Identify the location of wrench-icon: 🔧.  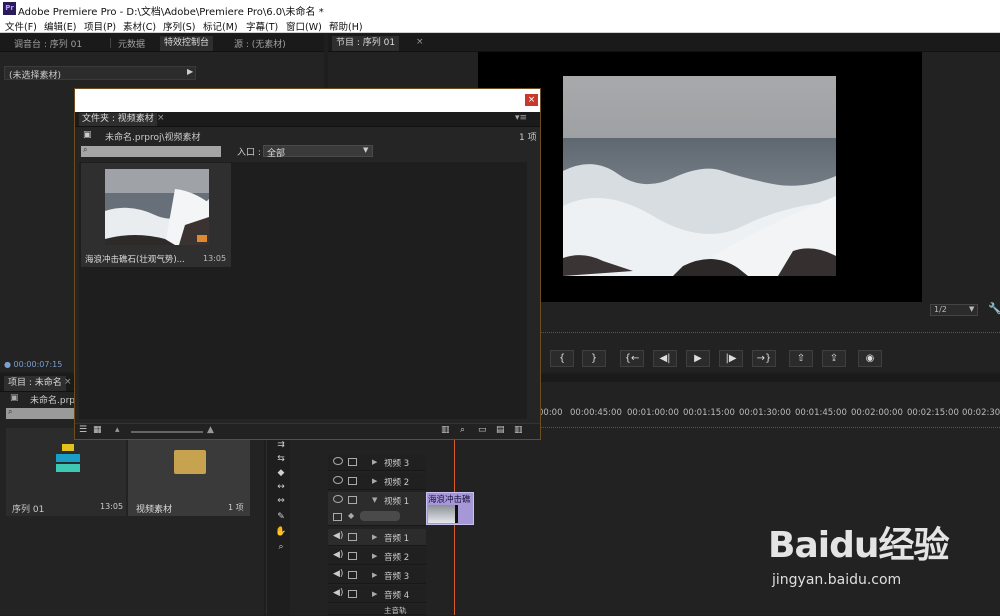
(994, 308).